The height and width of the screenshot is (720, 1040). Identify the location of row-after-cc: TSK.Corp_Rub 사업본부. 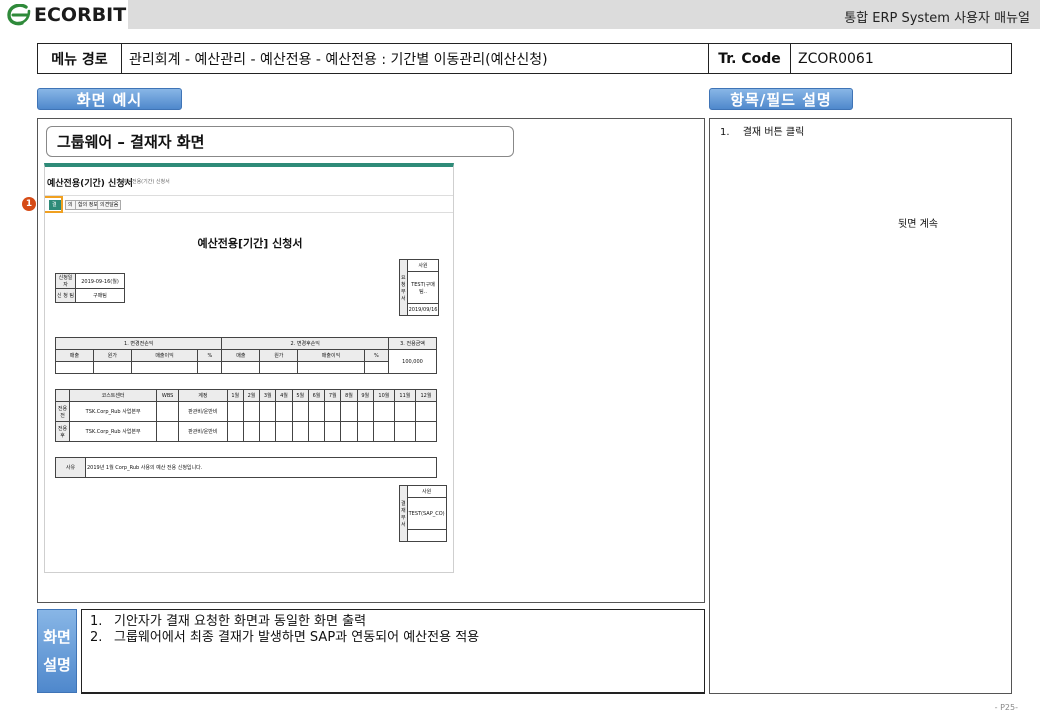
(113, 431).